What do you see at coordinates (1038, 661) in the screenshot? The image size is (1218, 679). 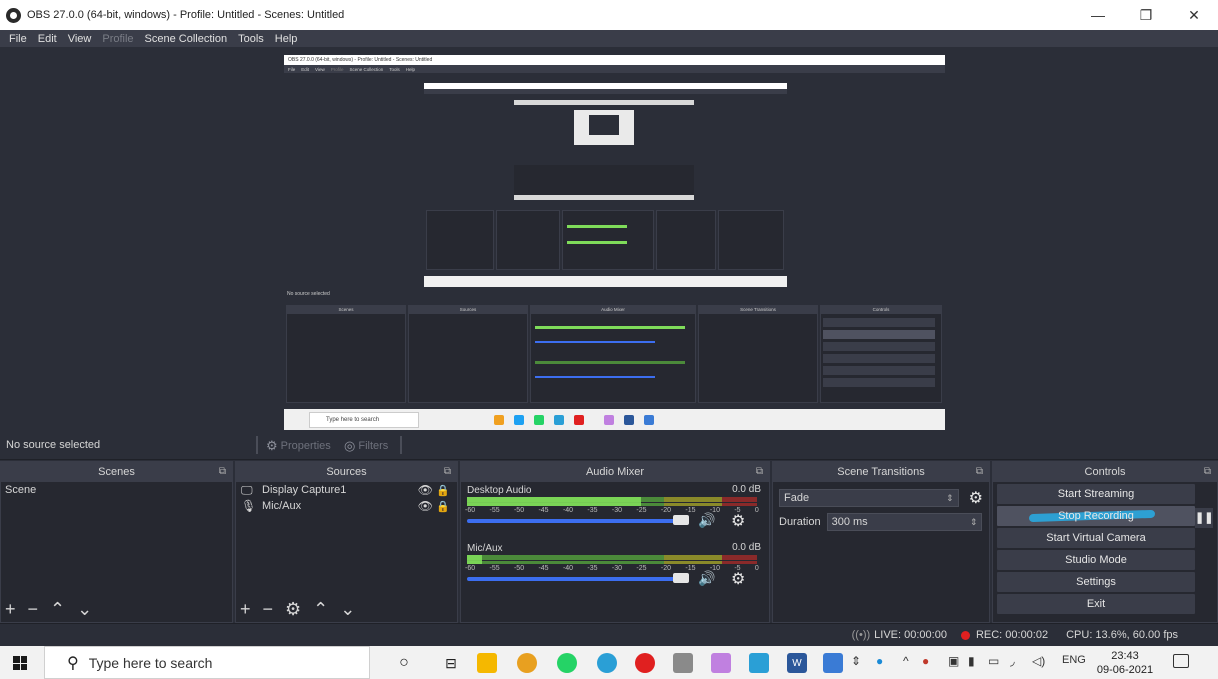 I see `volume-icon: ◁)` at bounding box center [1038, 661].